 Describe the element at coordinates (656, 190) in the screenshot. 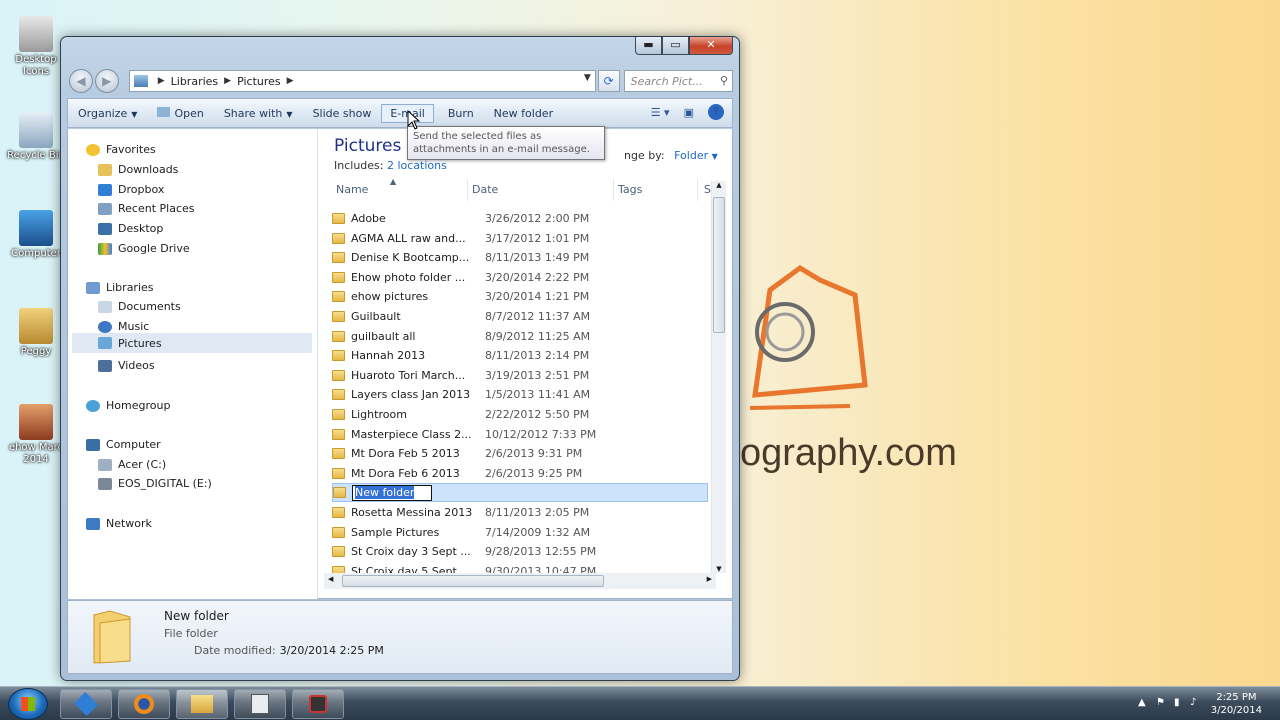

I see `column-header-tags: Tags` at that location.